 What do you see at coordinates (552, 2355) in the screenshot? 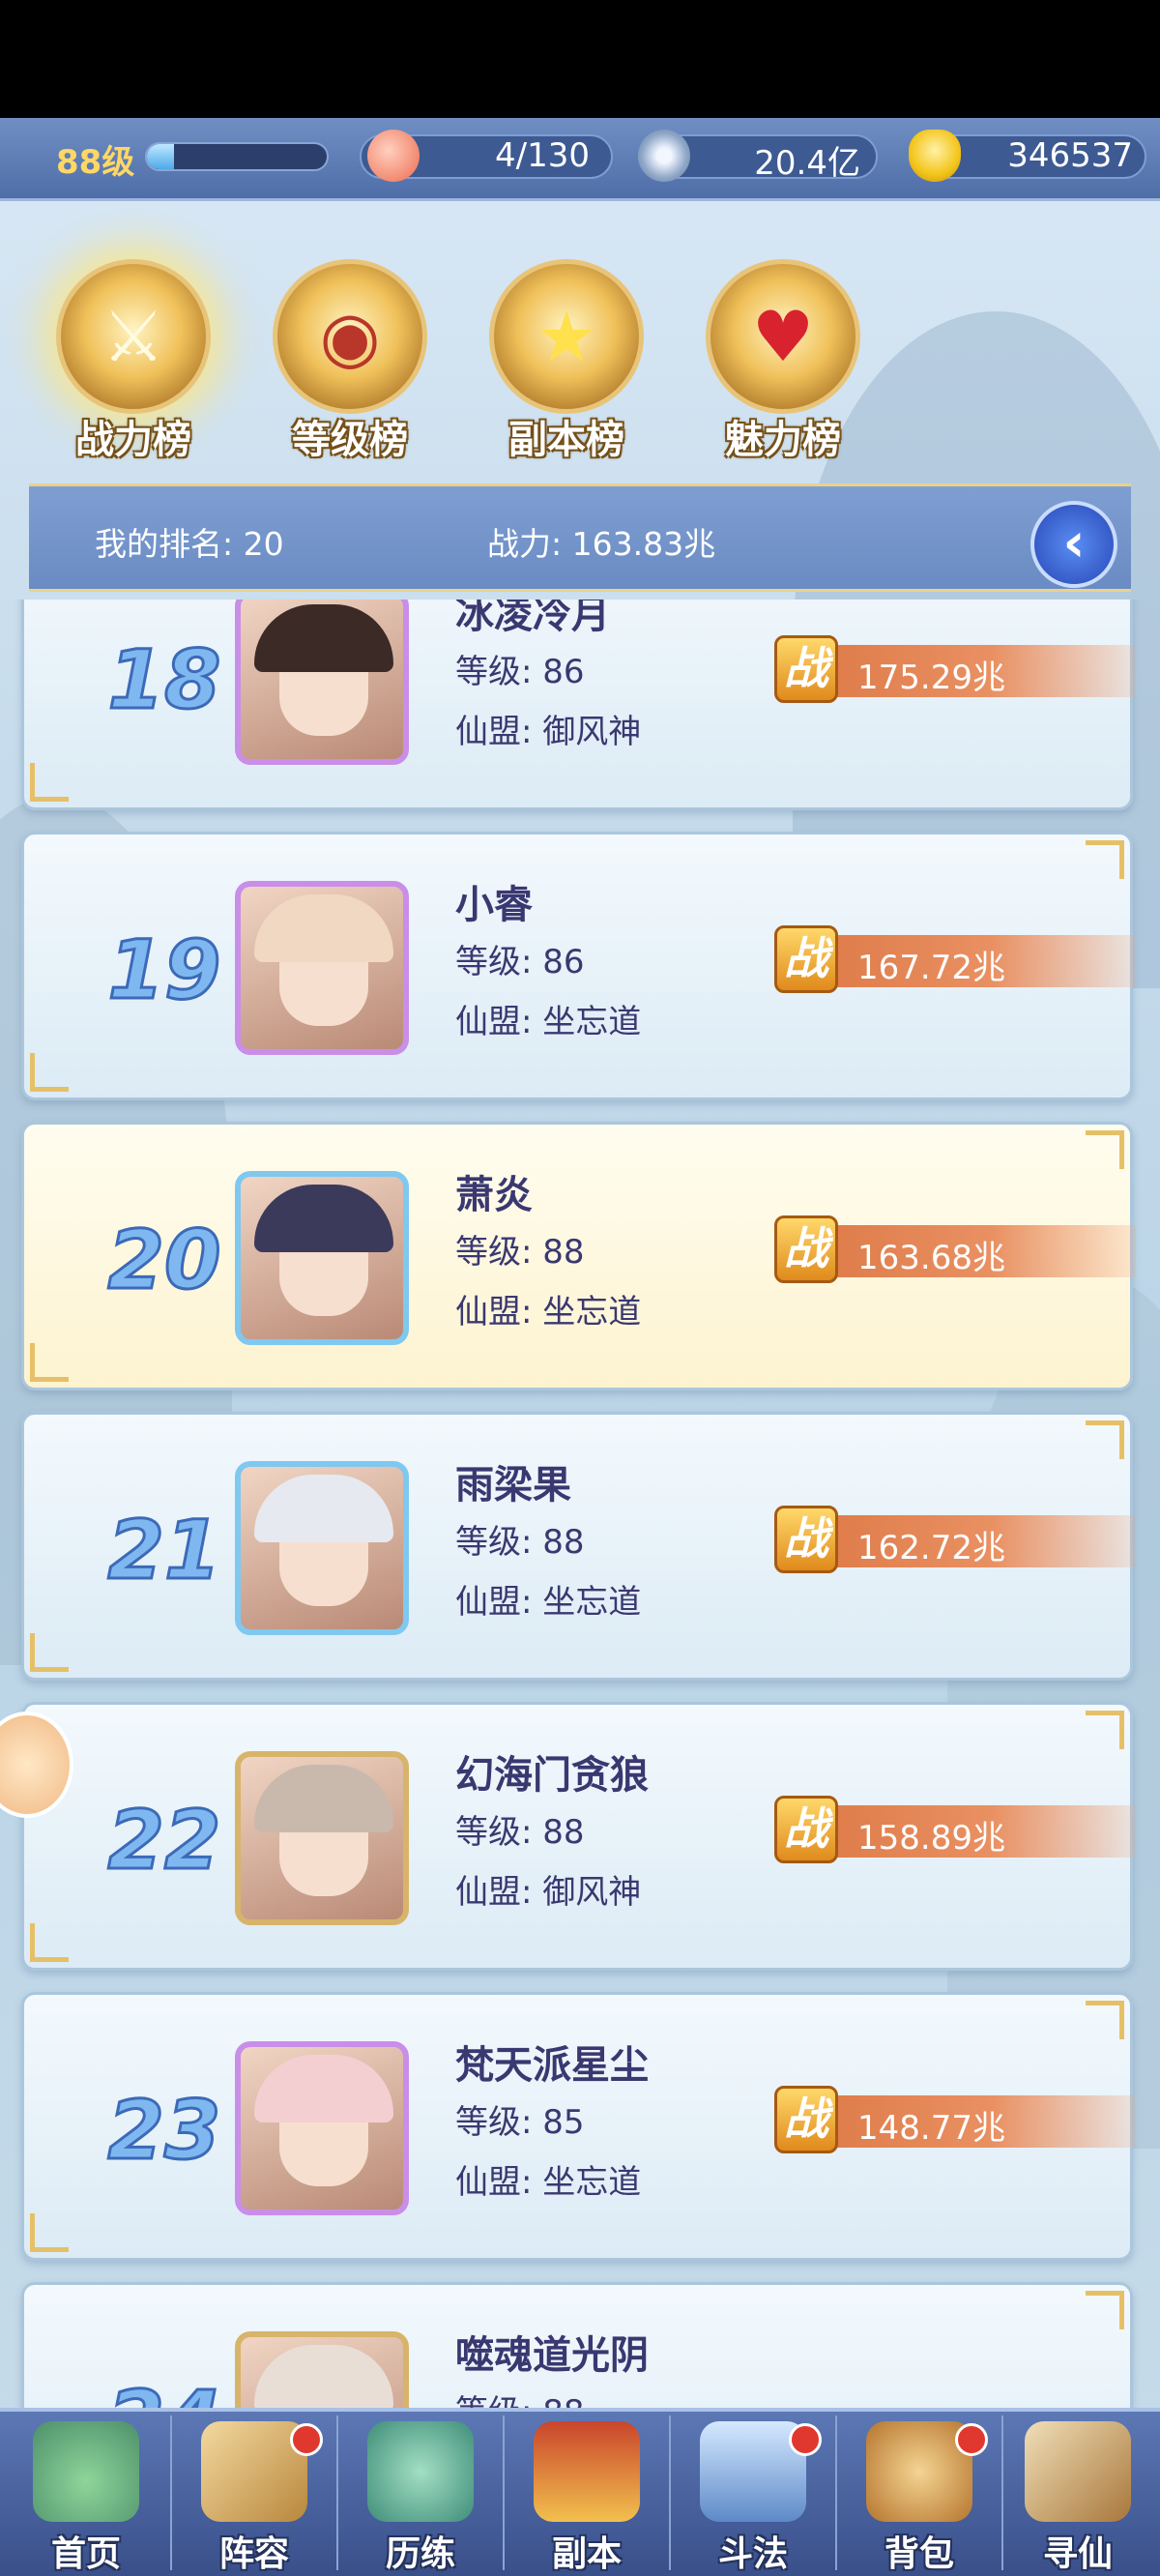
I see `player-name: 噬魂道光阴` at bounding box center [552, 2355].